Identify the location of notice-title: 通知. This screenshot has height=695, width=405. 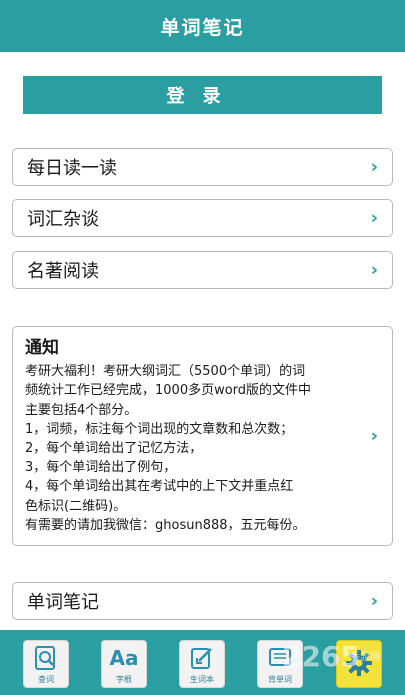
(42, 348).